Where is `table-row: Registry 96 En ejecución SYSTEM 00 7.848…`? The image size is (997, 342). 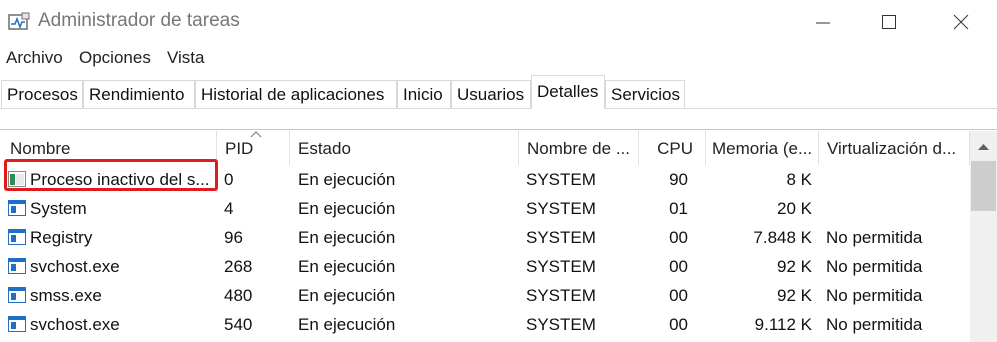 table-row: Registry 96 En ejecución SYSTEM 00 7.848… is located at coordinates (485, 237).